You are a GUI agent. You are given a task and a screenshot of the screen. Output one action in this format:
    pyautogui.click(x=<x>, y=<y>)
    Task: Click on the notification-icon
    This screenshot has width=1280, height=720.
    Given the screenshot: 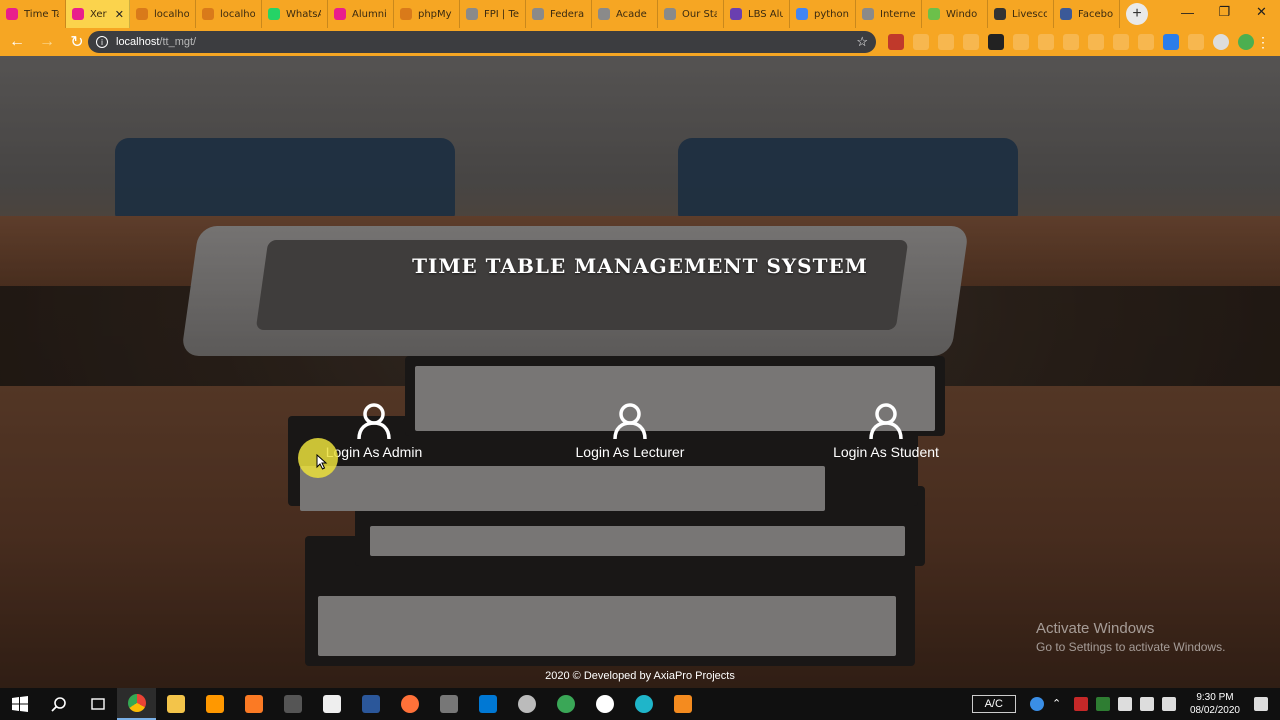 What is the action you would take?
    pyautogui.click(x=1261, y=704)
    